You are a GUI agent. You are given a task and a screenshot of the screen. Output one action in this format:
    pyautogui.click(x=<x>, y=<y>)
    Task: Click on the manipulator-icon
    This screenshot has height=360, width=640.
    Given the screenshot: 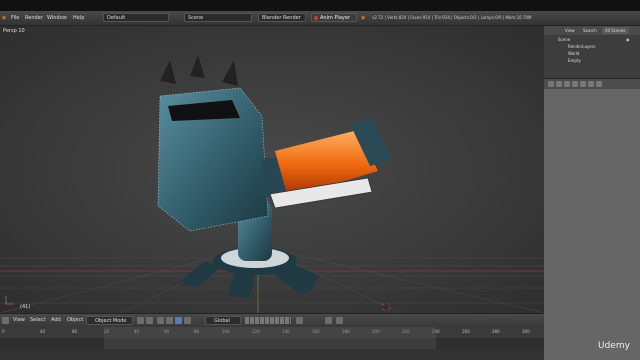 What is the action you would take?
    pyautogui.click(x=160, y=320)
    